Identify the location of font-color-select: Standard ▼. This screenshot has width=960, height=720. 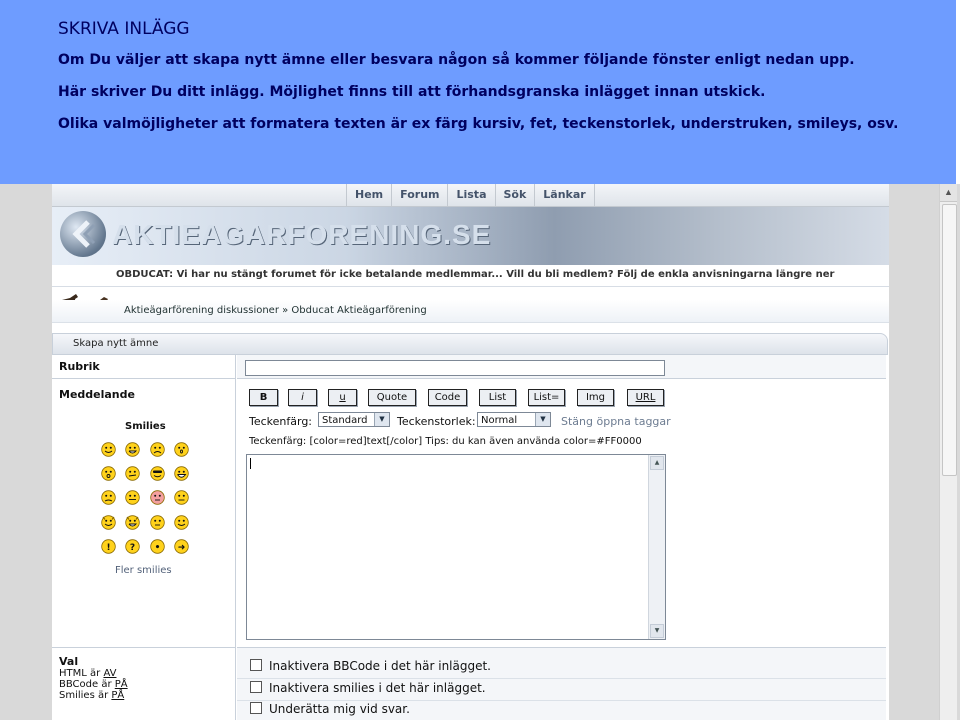
(354, 419).